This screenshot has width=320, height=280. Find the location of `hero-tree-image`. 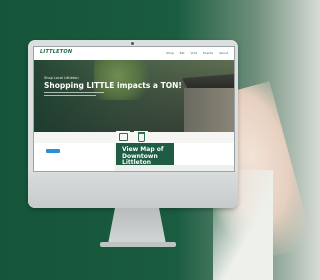

hero-tree-image is located at coordinates (124, 80).